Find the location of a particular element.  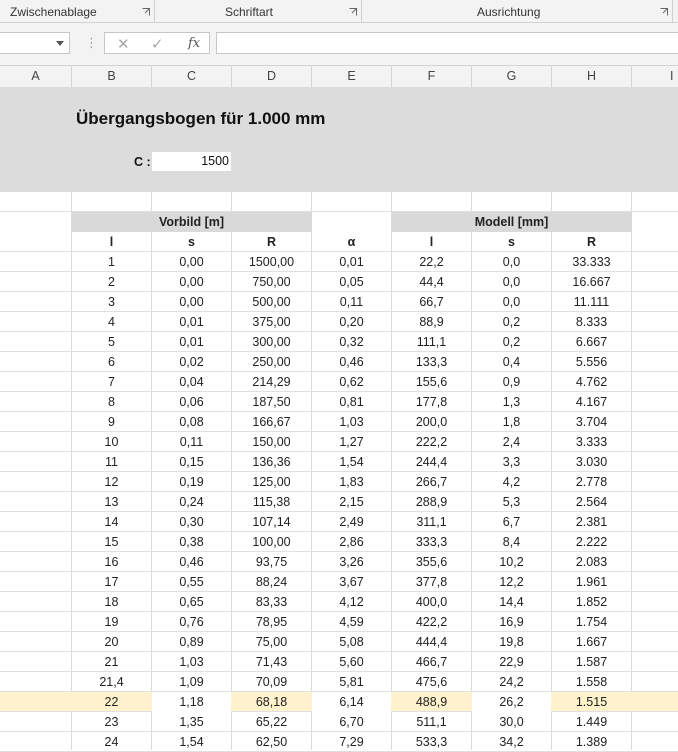

cell-vorbild-l: 18 is located at coordinates (111, 602).